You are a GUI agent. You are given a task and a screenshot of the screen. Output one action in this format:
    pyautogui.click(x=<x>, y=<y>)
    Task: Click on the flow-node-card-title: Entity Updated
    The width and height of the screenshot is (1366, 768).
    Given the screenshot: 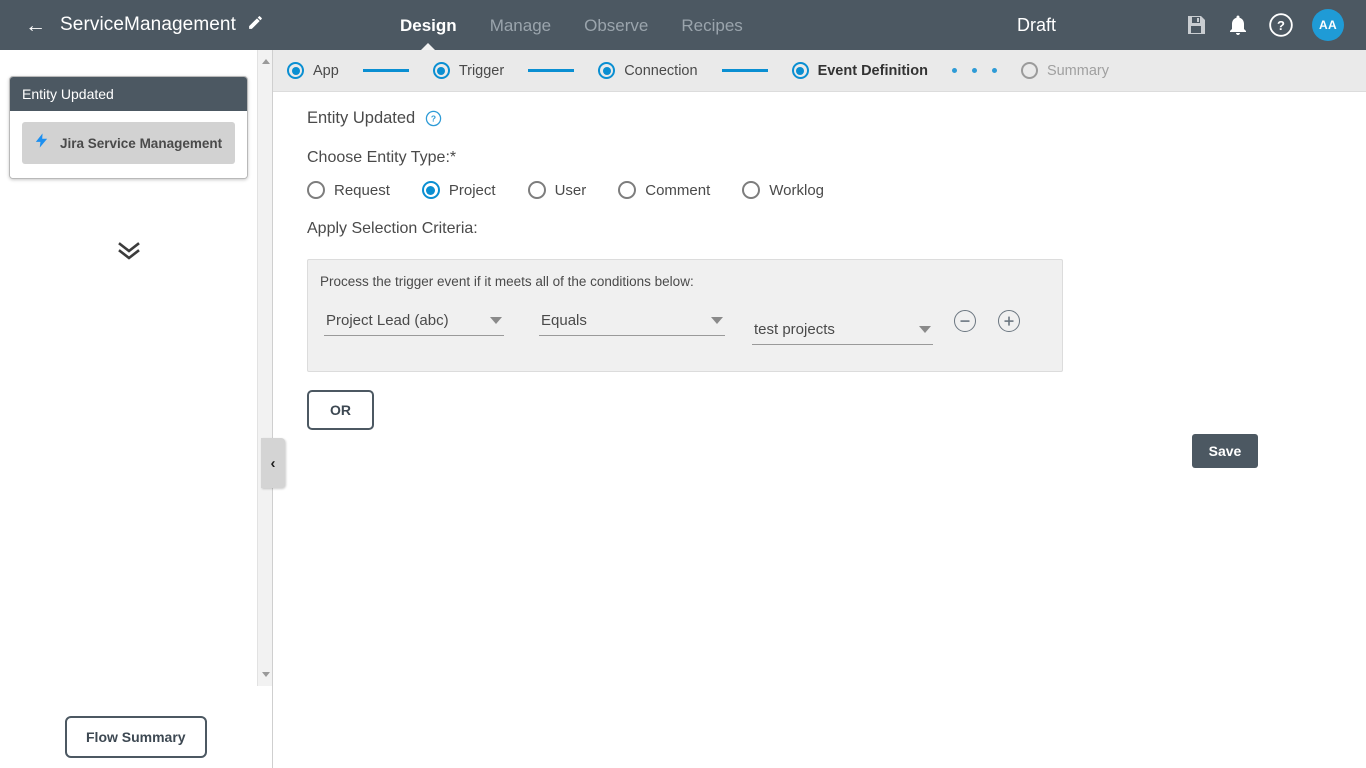 What is the action you would take?
    pyautogui.click(x=128, y=94)
    